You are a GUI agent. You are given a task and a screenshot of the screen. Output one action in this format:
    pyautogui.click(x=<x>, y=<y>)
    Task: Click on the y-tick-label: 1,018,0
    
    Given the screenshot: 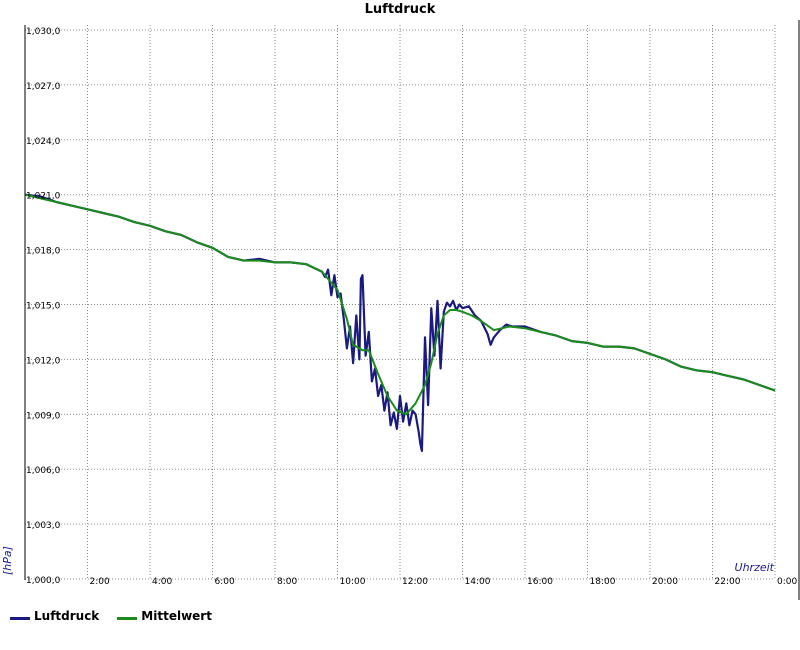 What is the action you would take?
    pyautogui.click(x=43, y=252)
    